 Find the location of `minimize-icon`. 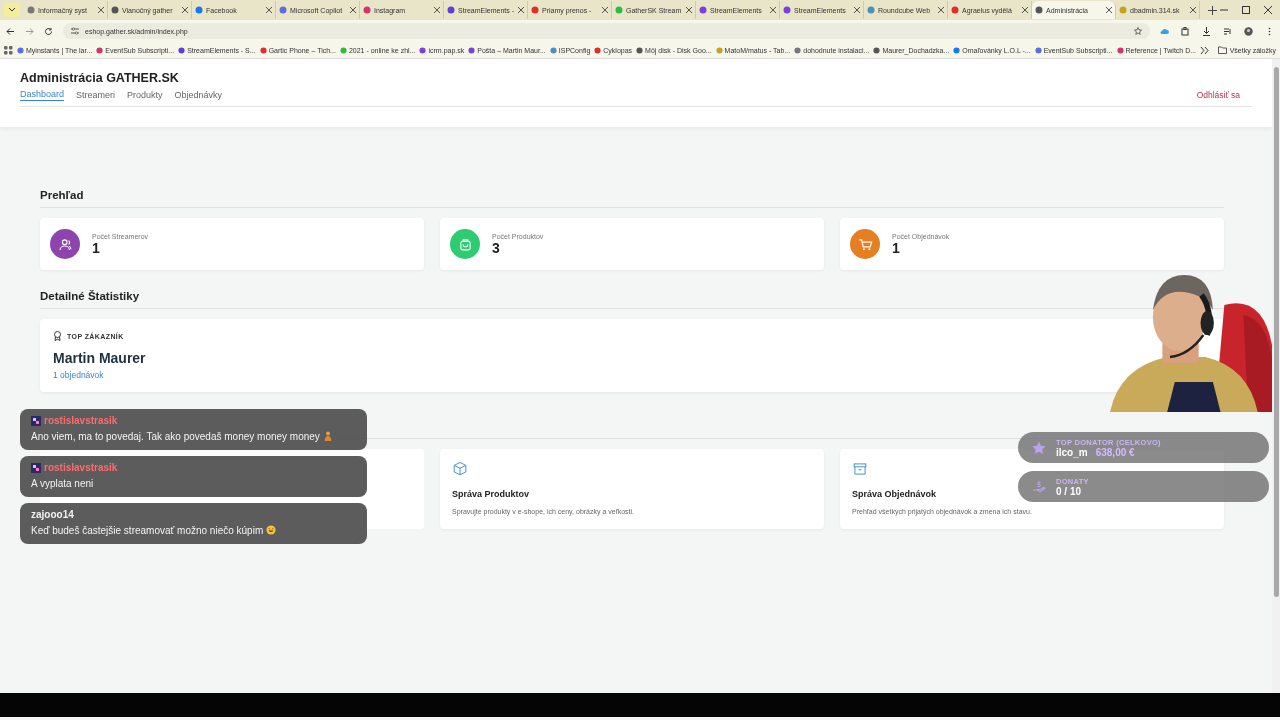

minimize-icon is located at coordinates (1224, 10).